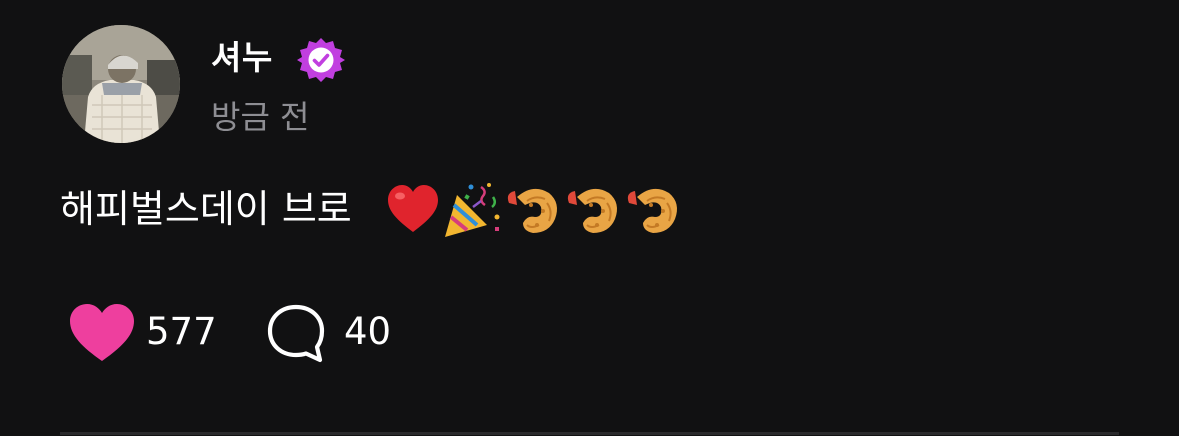 This screenshot has height=436, width=1179. What do you see at coordinates (181, 331) in the screenshot?
I see `like-count: 577` at bounding box center [181, 331].